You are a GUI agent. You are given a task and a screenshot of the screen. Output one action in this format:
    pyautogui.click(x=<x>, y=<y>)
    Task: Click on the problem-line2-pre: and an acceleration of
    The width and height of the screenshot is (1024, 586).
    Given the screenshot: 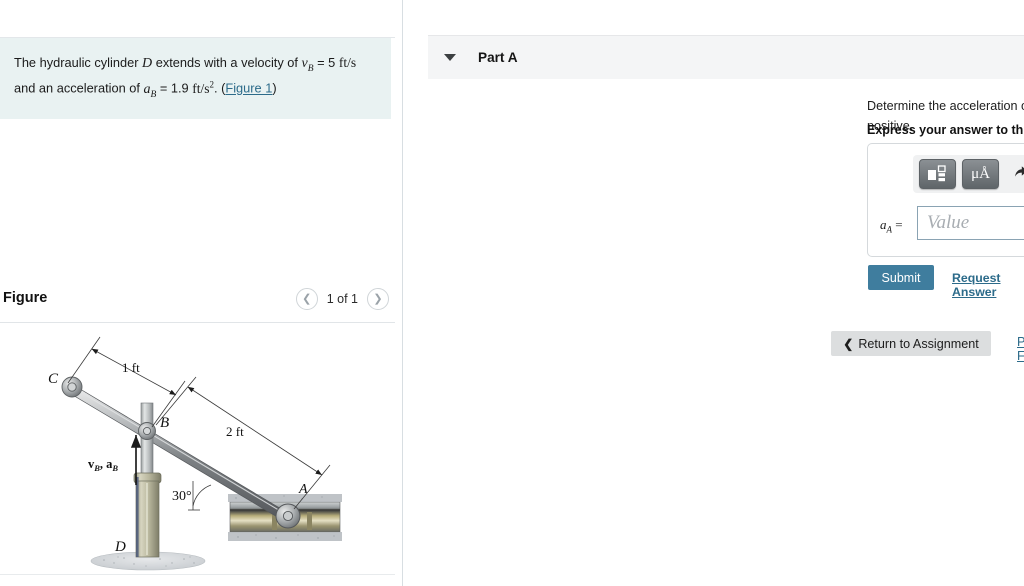 What is the action you would take?
    pyautogui.click(x=79, y=88)
    